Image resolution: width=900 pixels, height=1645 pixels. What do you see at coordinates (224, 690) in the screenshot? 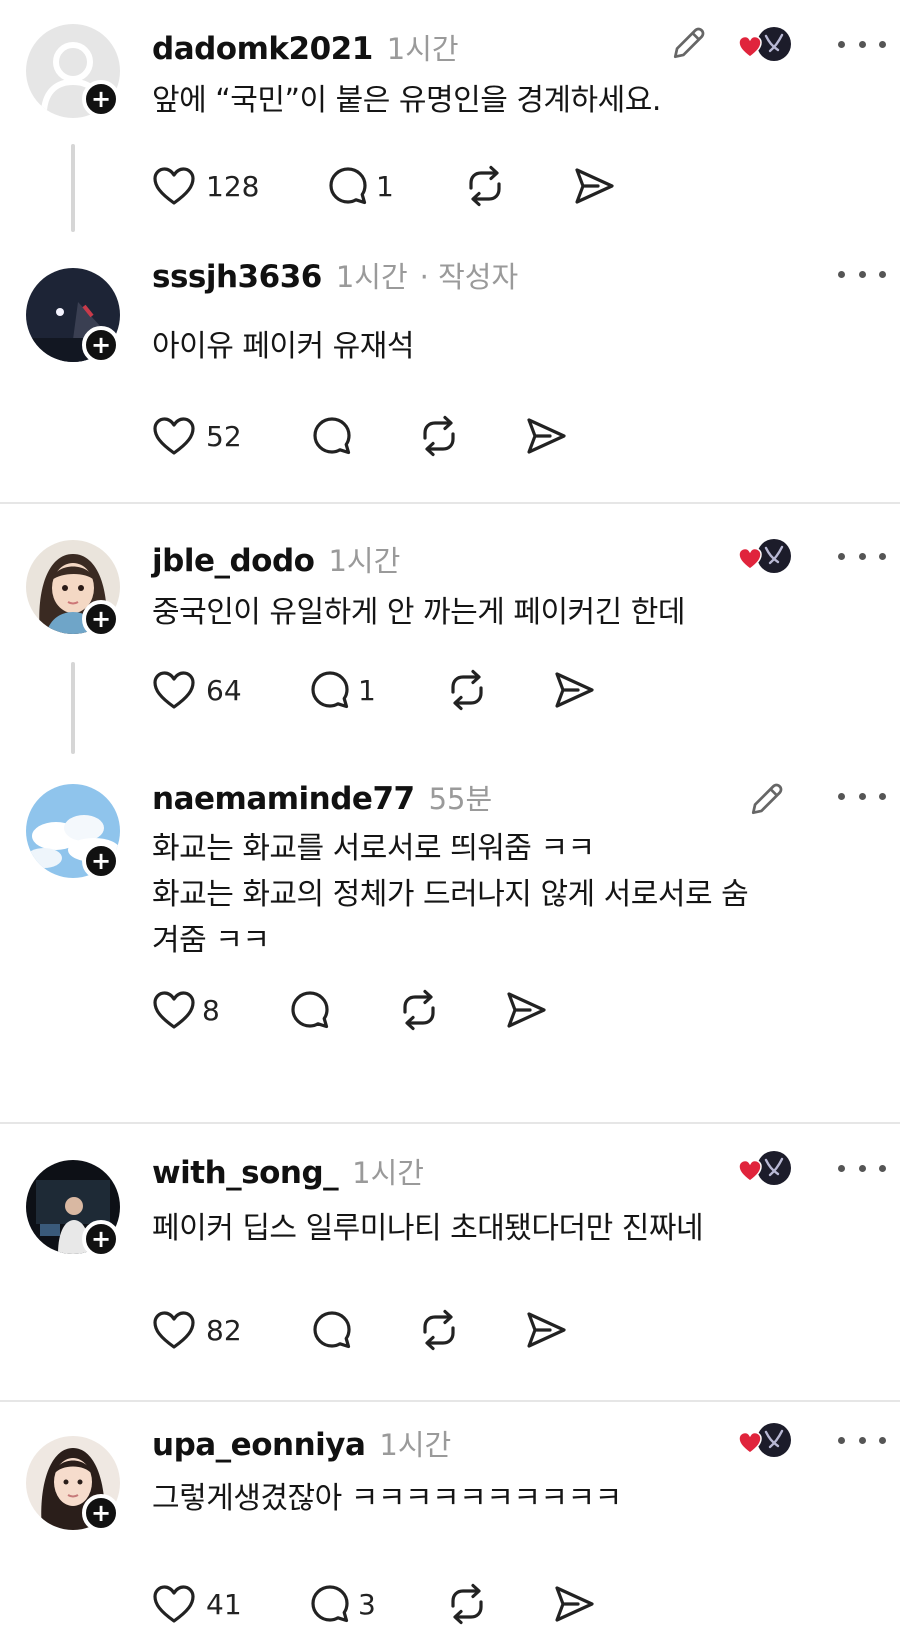
I see `like-count: 64` at bounding box center [224, 690].